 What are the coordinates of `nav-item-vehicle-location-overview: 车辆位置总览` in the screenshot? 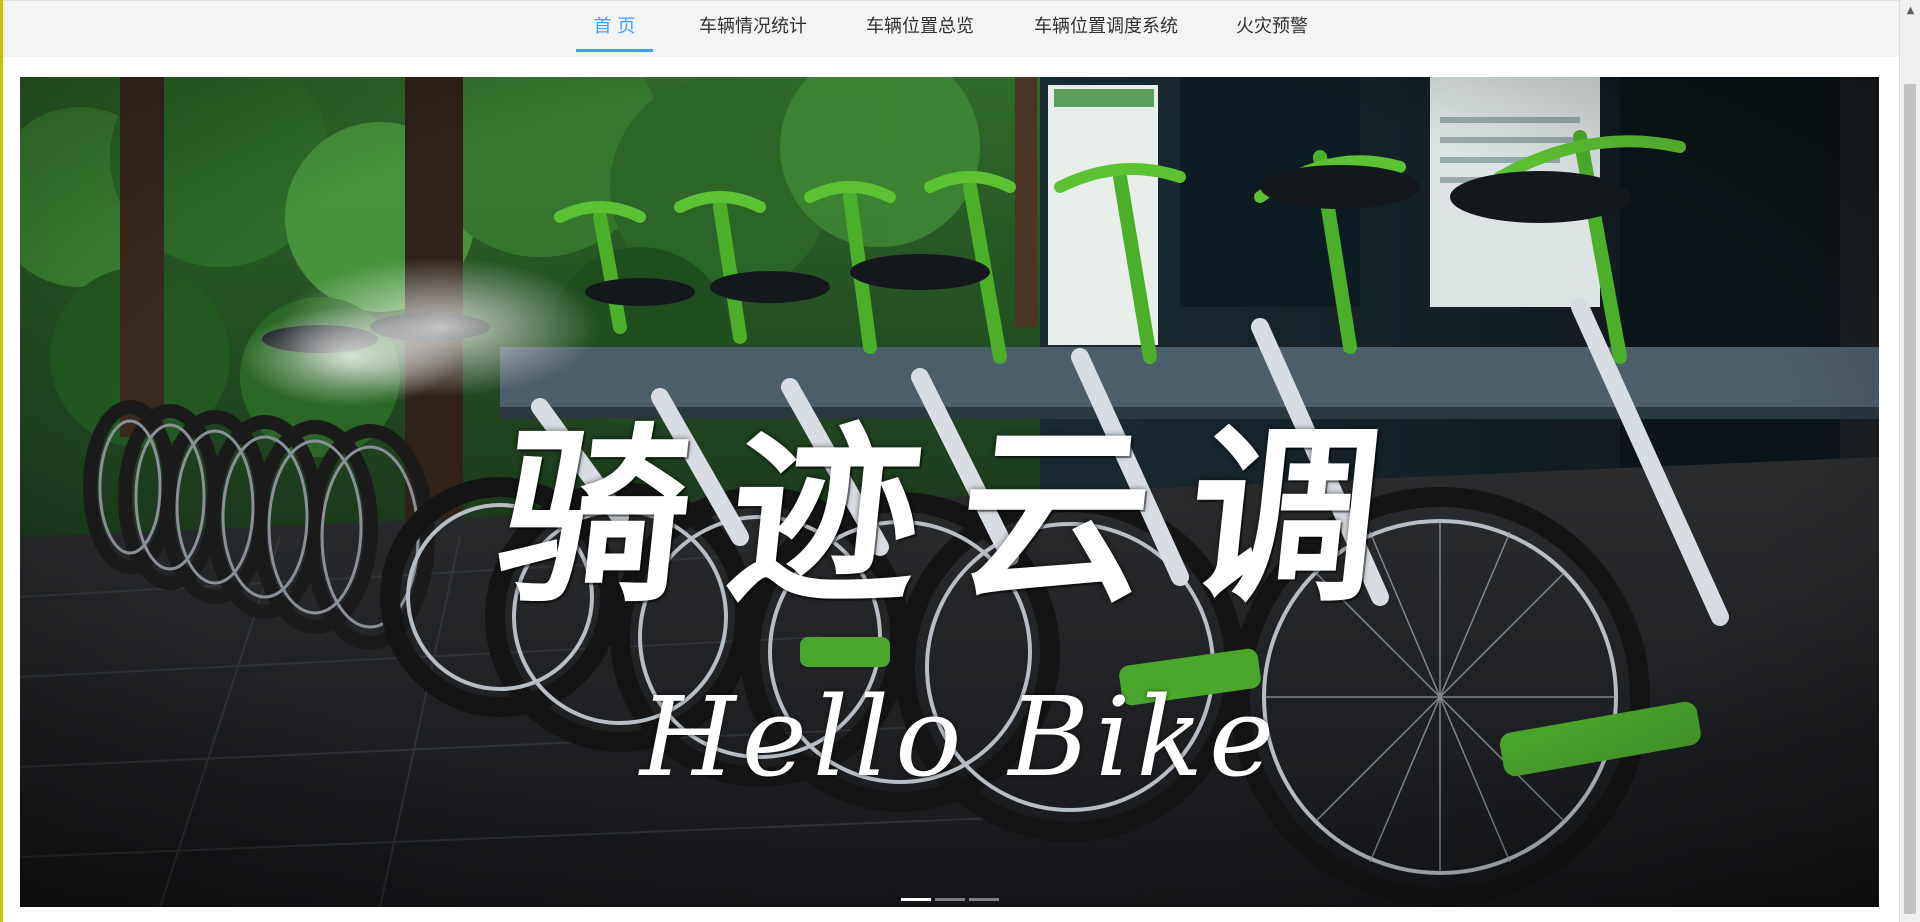 It's located at (920, 25).